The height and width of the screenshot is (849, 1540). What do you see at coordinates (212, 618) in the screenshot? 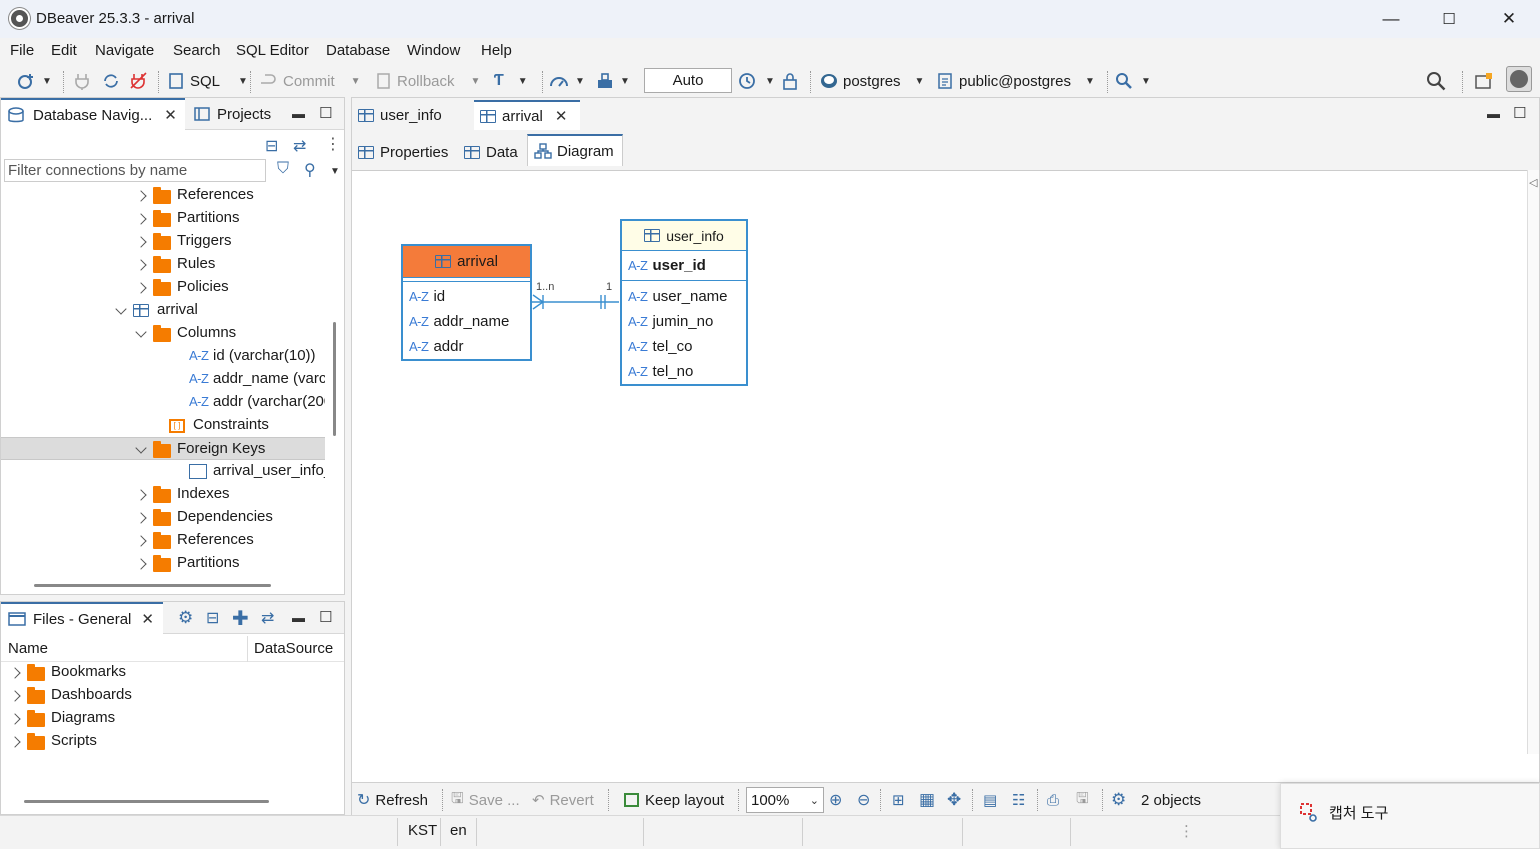
I see `collapse-icon: ⊟` at bounding box center [212, 618].